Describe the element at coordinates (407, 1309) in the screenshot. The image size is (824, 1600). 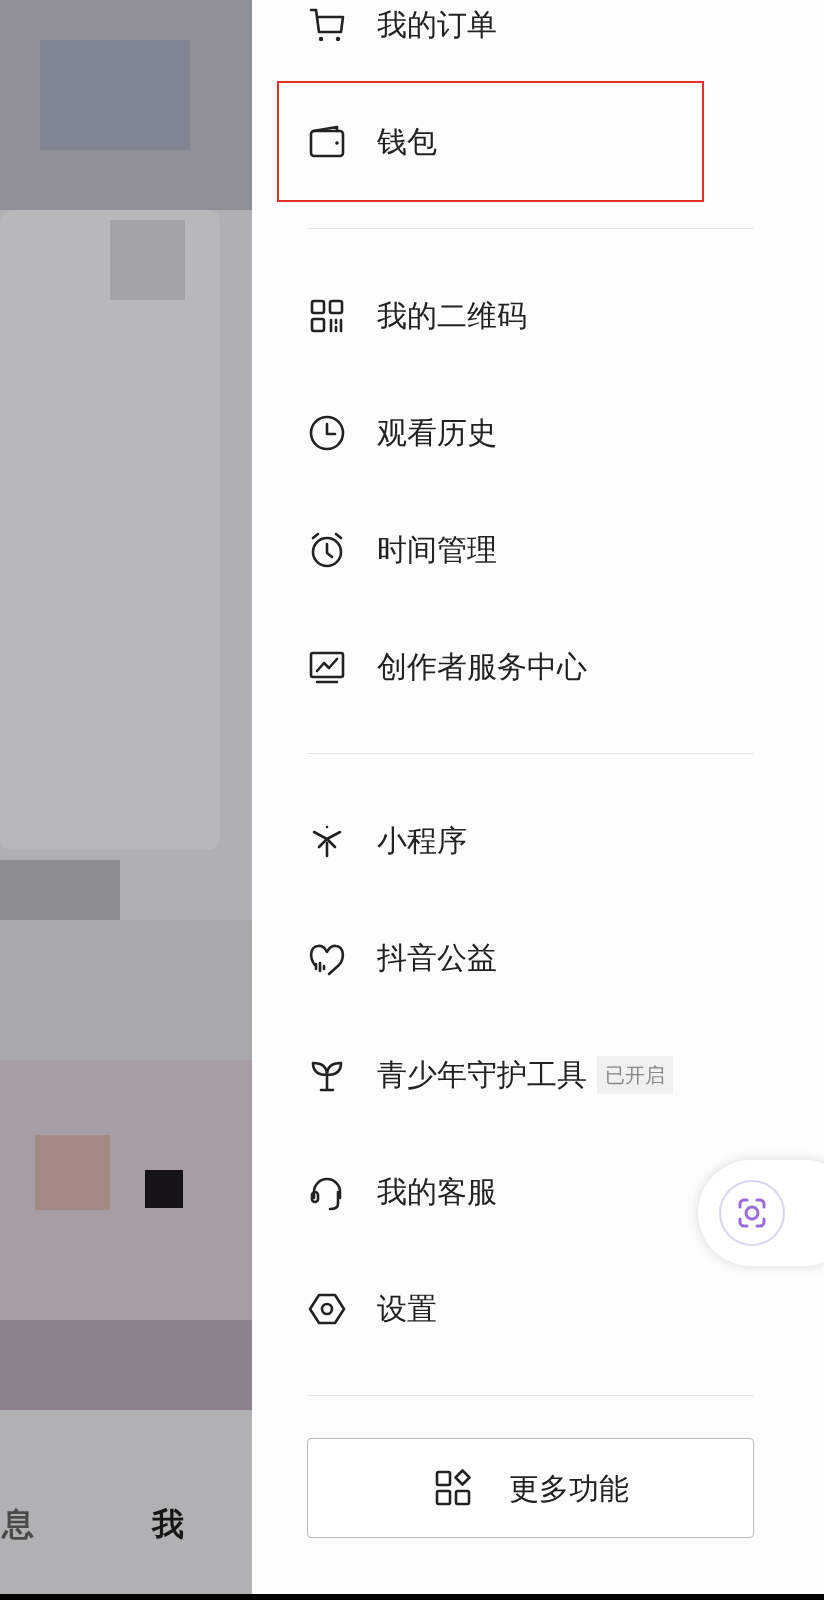
I see `menu-label: 设置` at that location.